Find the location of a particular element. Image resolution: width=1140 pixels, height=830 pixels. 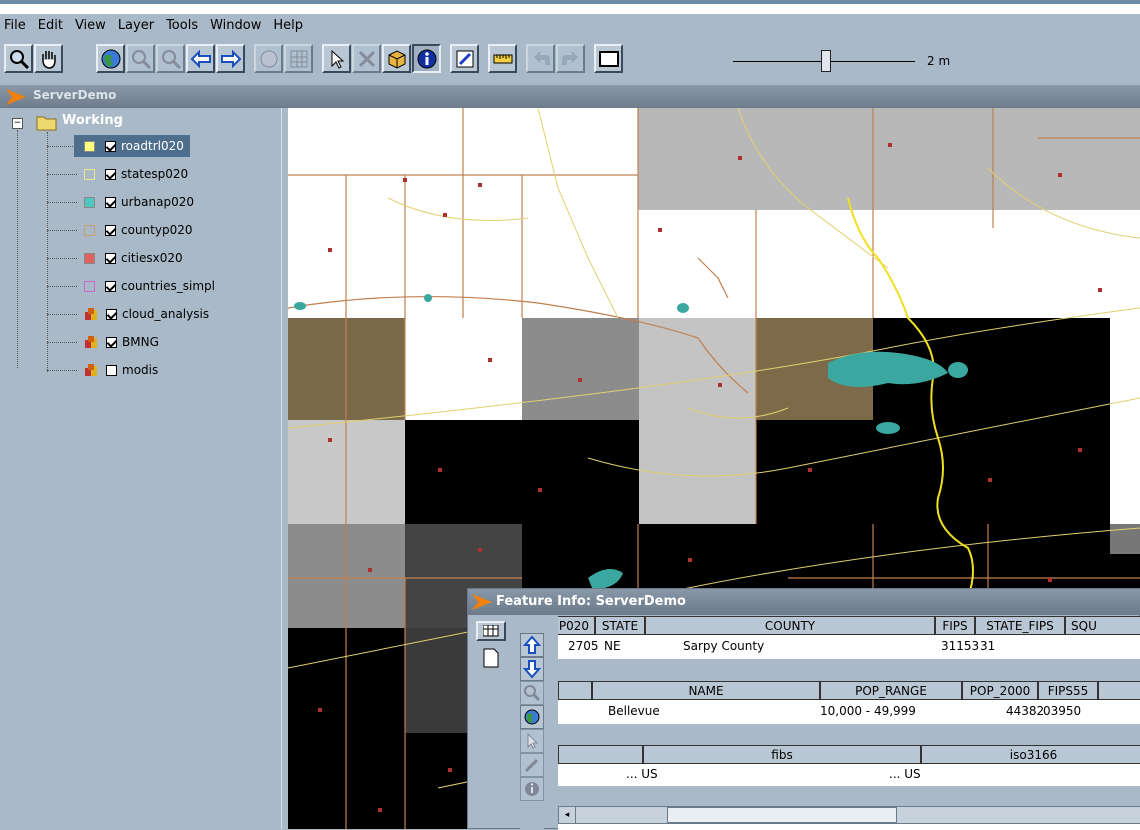

feature-info-title-bar: Feature Info: ServerDemo is located at coordinates (804, 602).